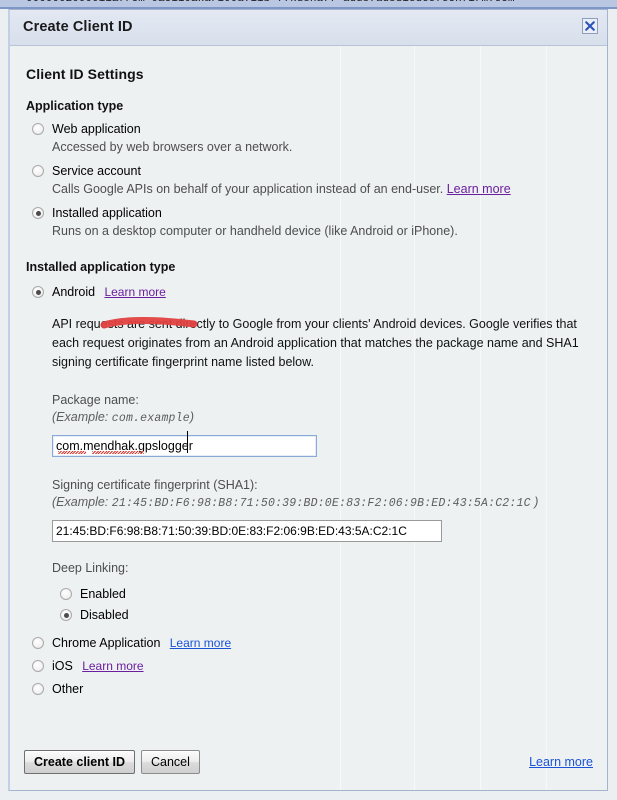 The image size is (617, 800). Describe the element at coordinates (308, 690) in the screenshot. I see `radio-row-other: Other` at that location.